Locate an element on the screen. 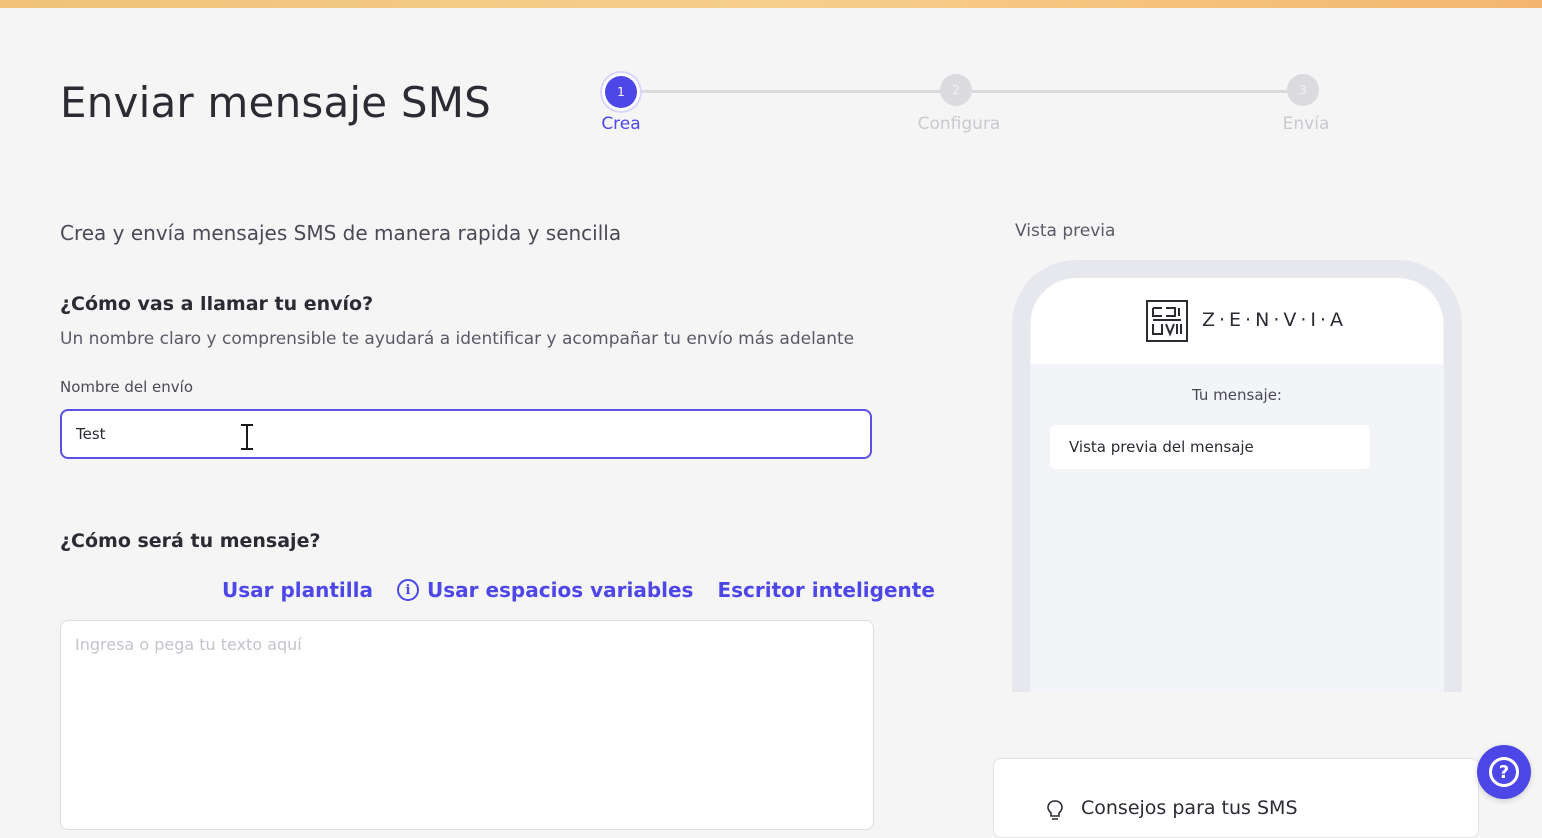 The image size is (1542, 838). tips-title: Consejos para tus SMS is located at coordinates (1189, 808).